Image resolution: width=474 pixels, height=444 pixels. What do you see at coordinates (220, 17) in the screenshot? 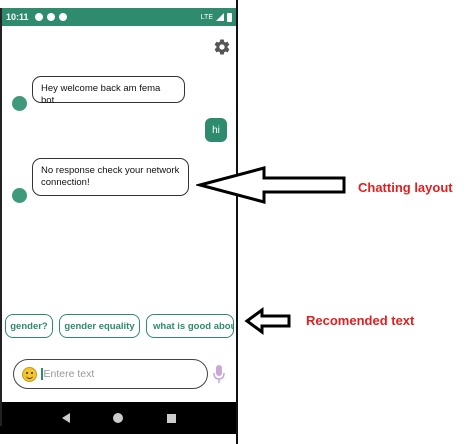
I see `signal-icon` at bounding box center [220, 17].